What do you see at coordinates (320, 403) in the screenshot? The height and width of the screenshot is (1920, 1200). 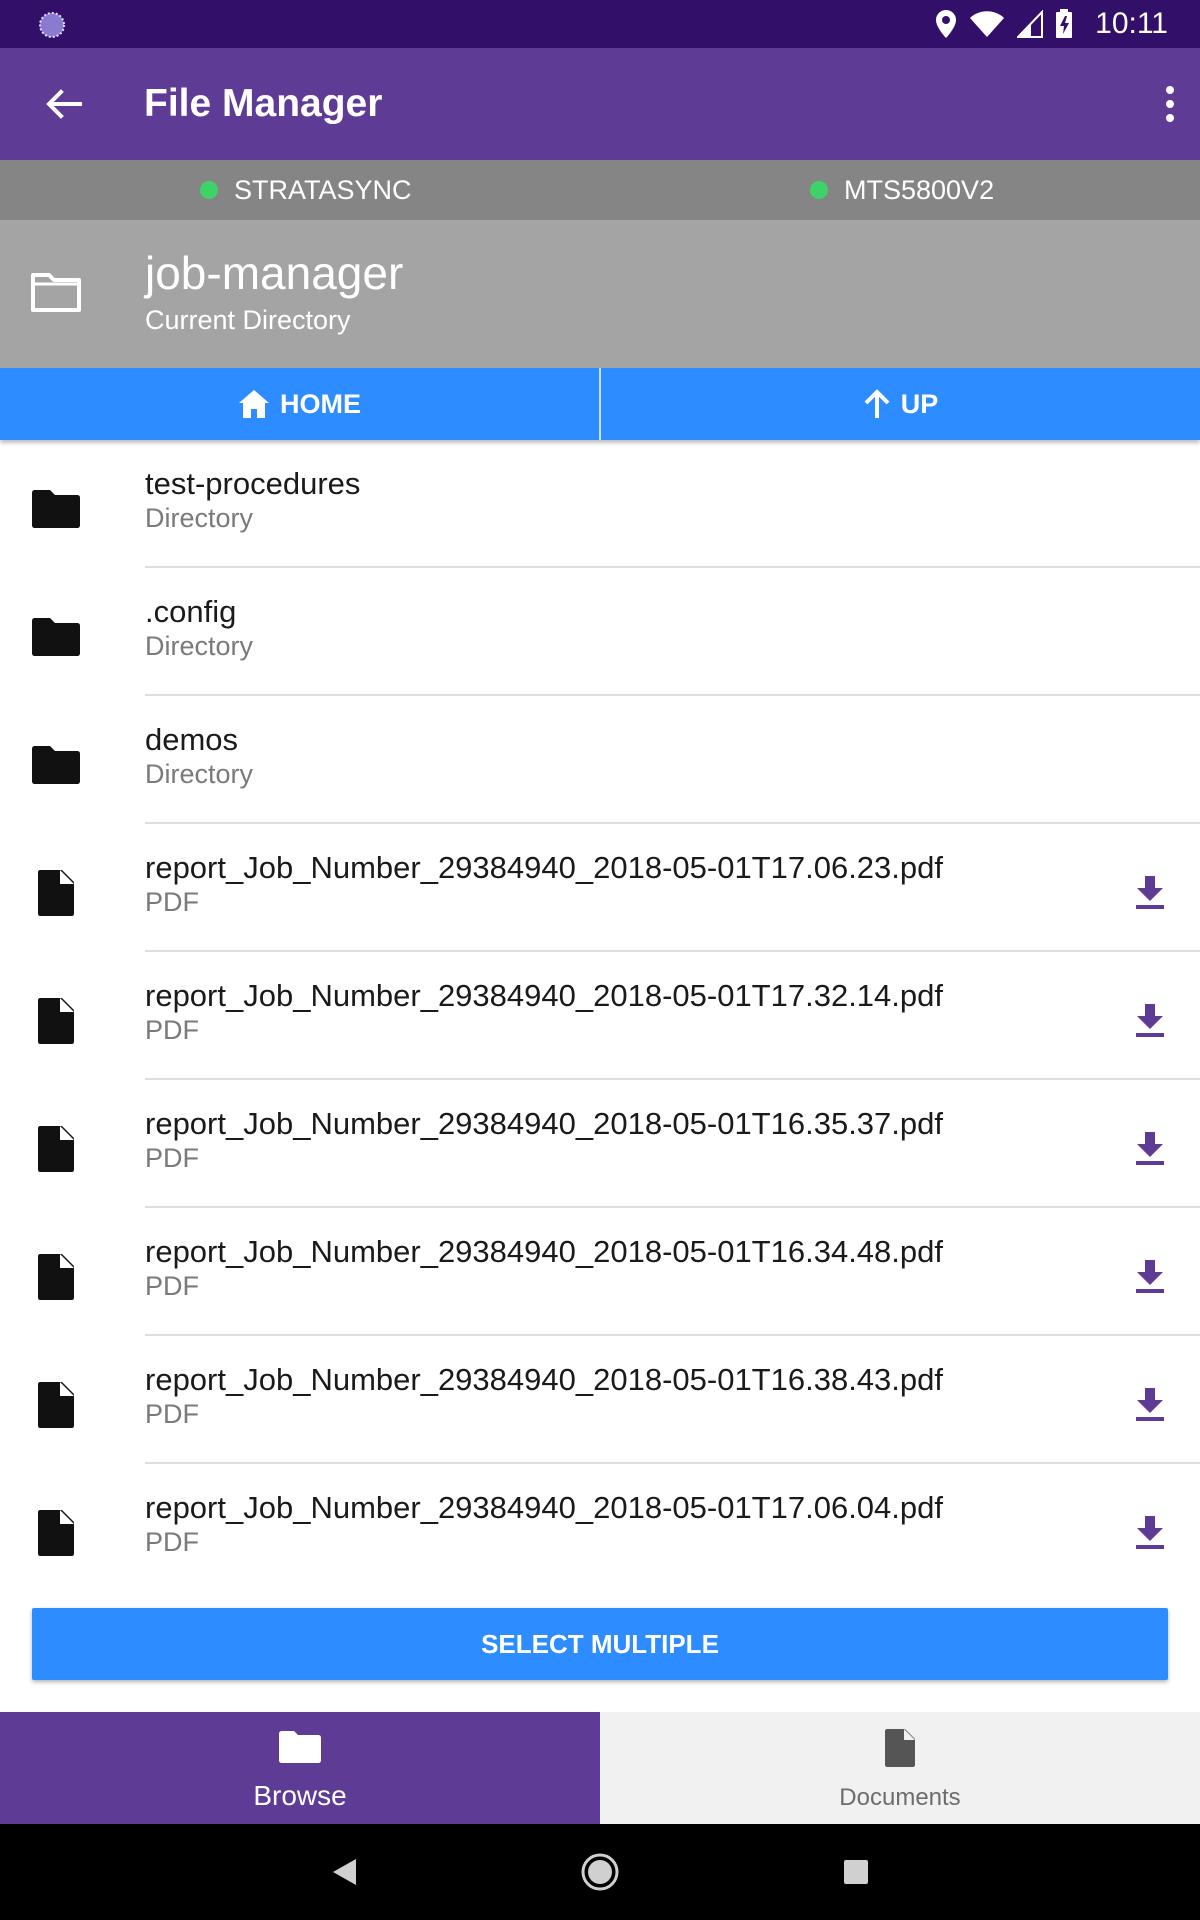 I see `home-button-label: HOME` at bounding box center [320, 403].